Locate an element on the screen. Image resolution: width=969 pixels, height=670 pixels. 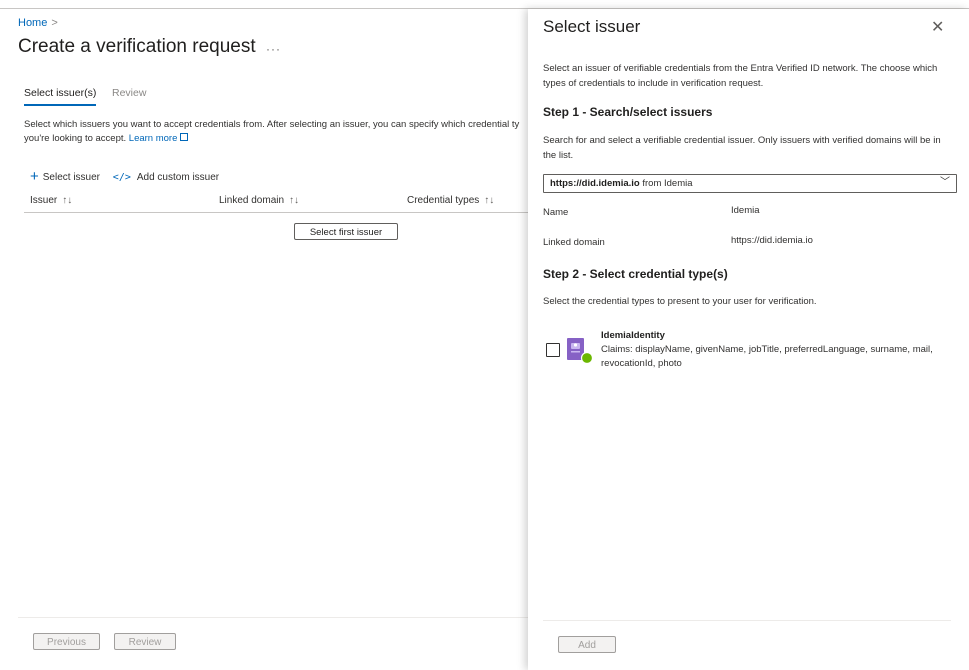
add-button: Add is located at coordinates (587, 644).